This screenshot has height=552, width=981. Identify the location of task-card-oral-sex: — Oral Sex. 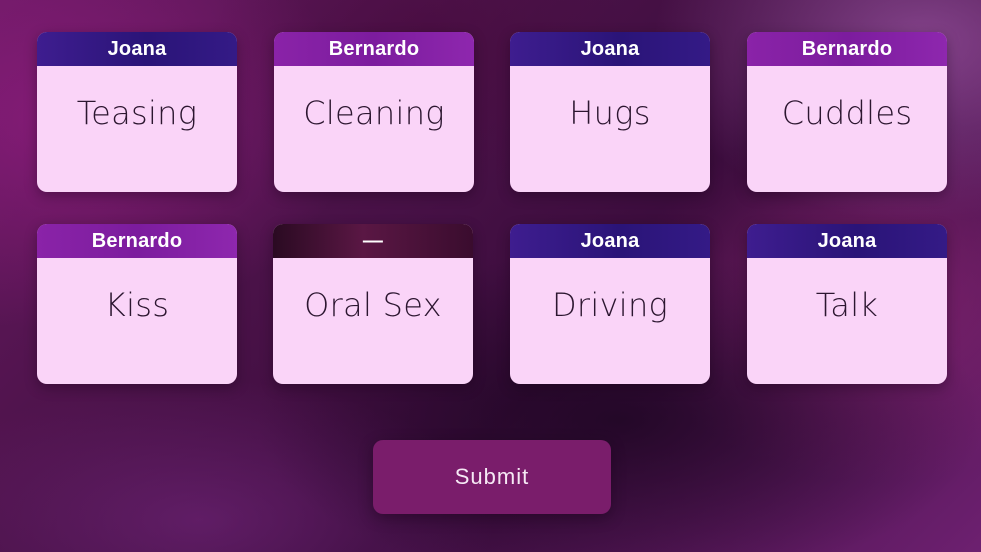
(373, 304).